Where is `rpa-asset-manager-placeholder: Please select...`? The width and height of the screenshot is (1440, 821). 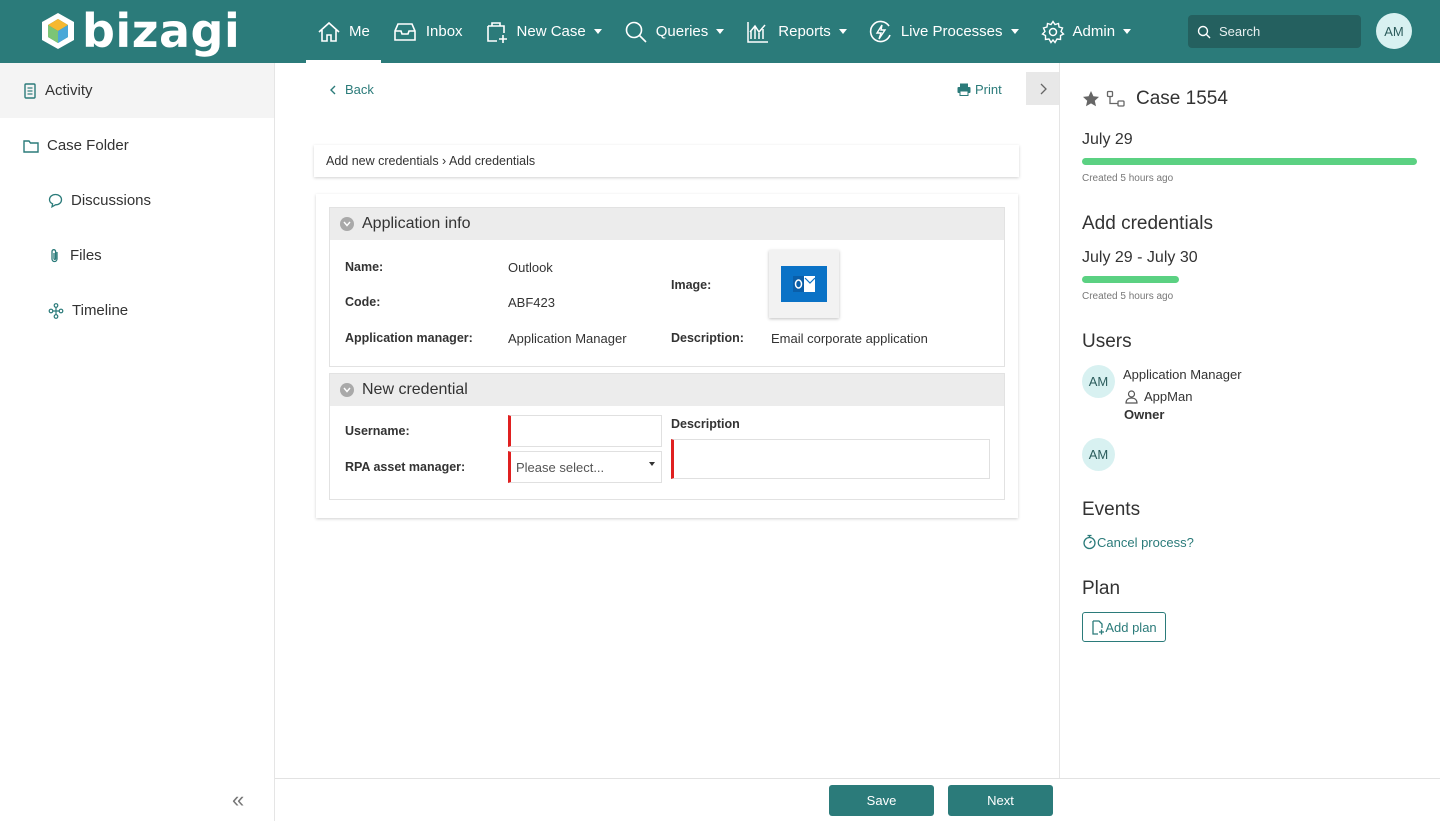
rpa-asset-manager-placeholder: Please select... is located at coordinates (560, 467).